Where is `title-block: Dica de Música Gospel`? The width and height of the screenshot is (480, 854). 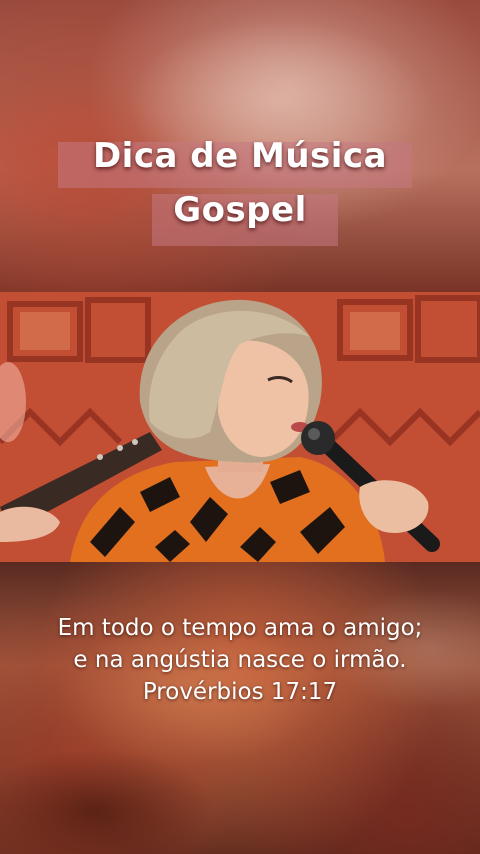
title-block: Dica de Música Gospel is located at coordinates (240, 188).